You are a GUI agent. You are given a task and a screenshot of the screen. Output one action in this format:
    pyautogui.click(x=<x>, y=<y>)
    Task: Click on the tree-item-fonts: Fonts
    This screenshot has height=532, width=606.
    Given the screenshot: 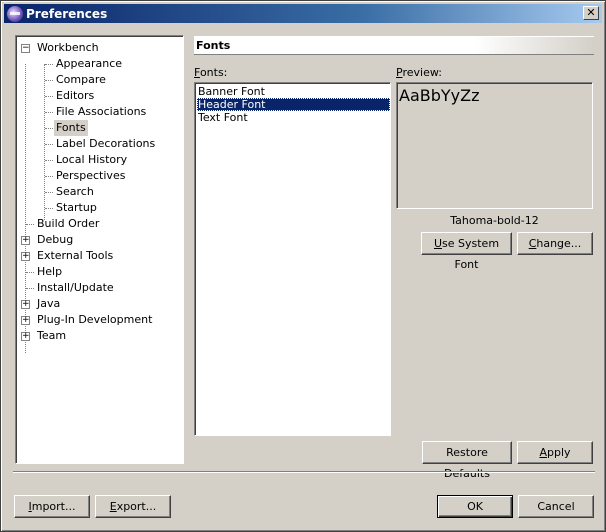 What is the action you would take?
    pyautogui.click(x=99, y=128)
    